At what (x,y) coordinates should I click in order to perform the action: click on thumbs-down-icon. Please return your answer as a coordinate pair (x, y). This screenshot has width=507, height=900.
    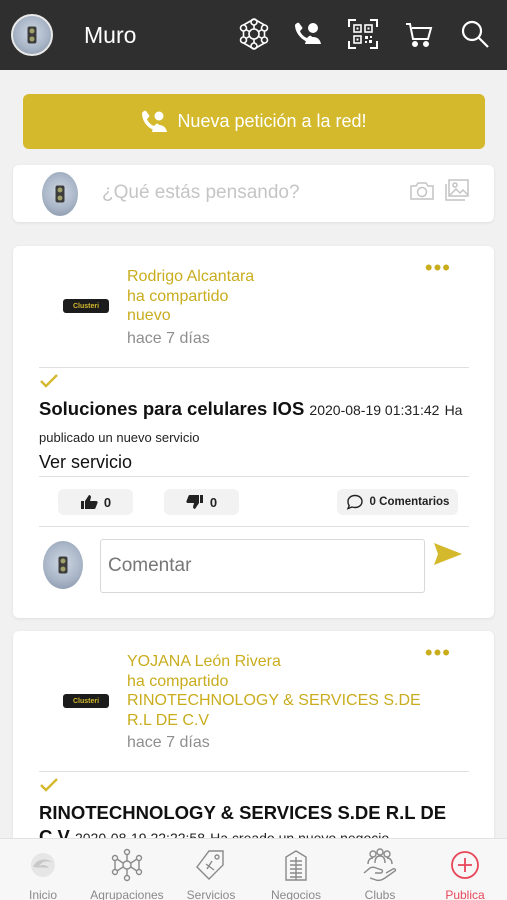
    Looking at the image, I should click on (194, 502).